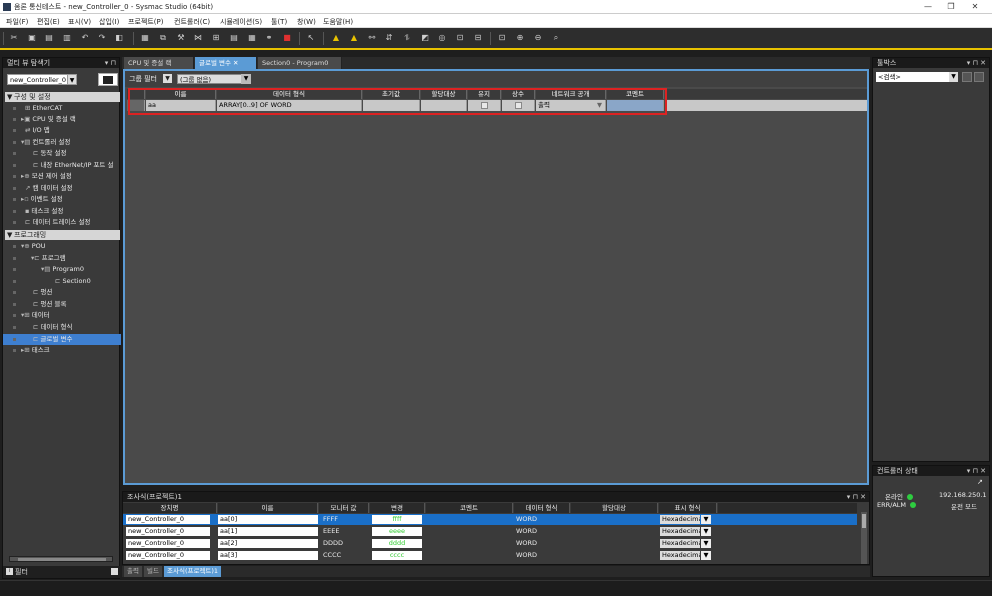 Image resolution: width=992 pixels, height=596 pixels. I want to click on bookmark-icon: ◧, so click(119, 38).